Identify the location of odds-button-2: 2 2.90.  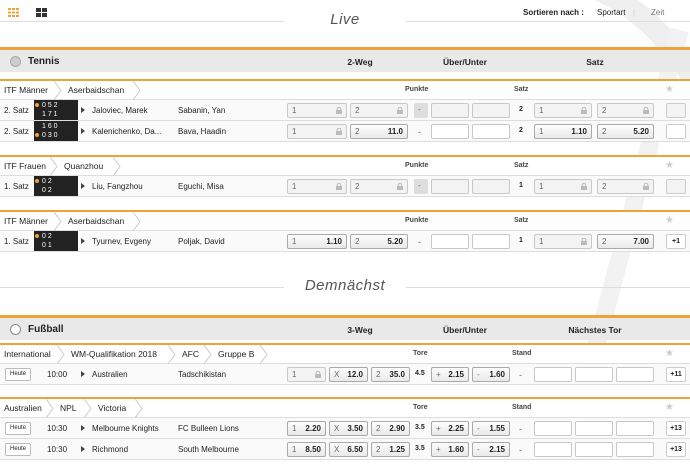
(390, 428).